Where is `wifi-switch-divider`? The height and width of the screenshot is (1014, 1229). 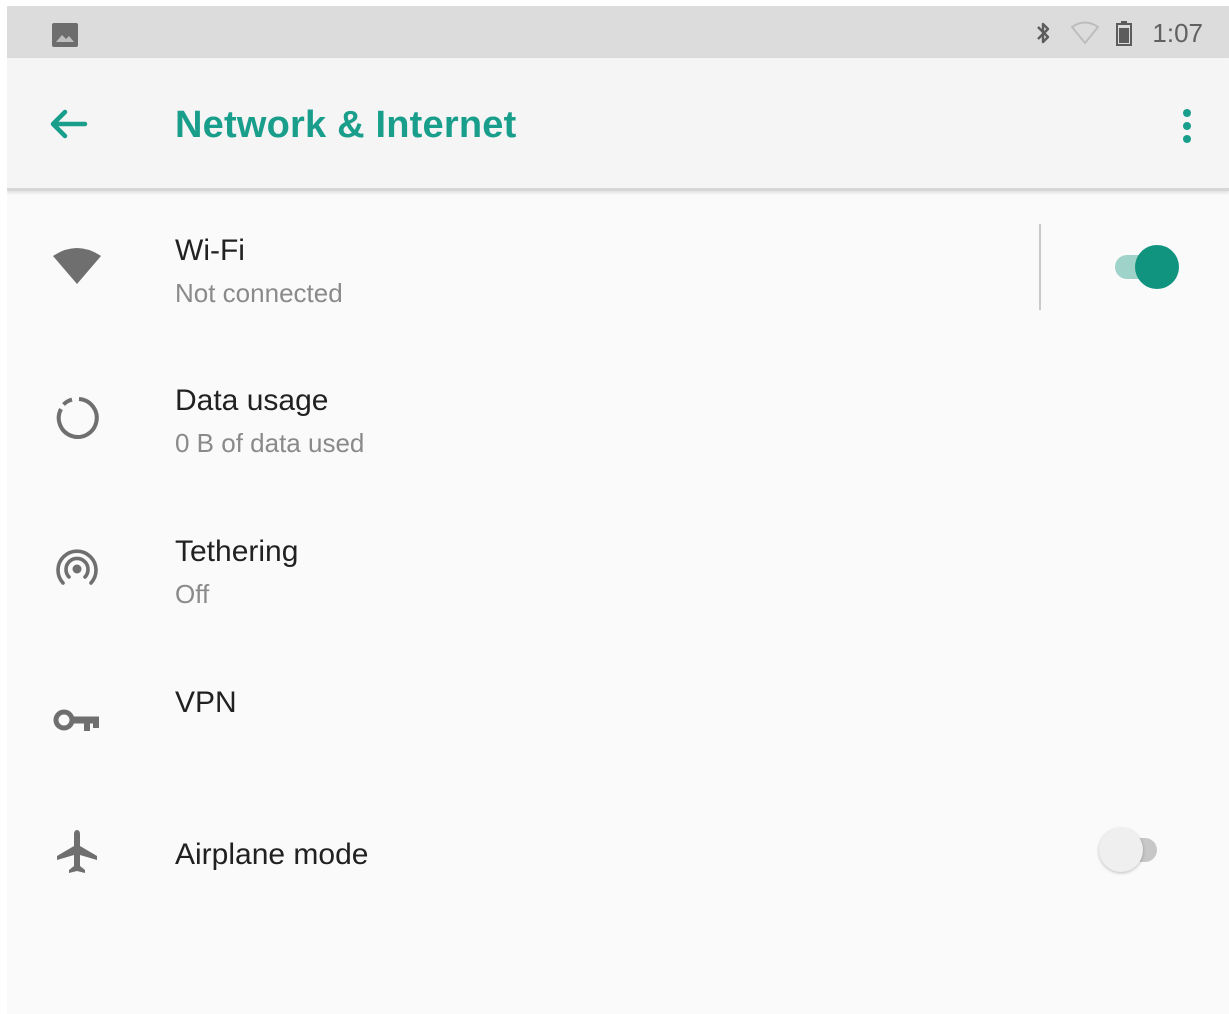
wifi-switch-divider is located at coordinates (1040, 267).